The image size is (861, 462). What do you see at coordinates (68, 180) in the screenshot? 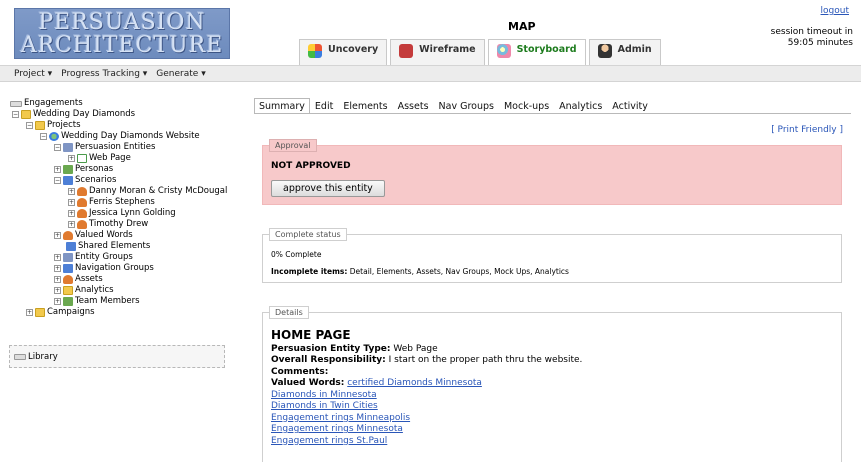
I see `scenarios-icon` at bounding box center [68, 180].